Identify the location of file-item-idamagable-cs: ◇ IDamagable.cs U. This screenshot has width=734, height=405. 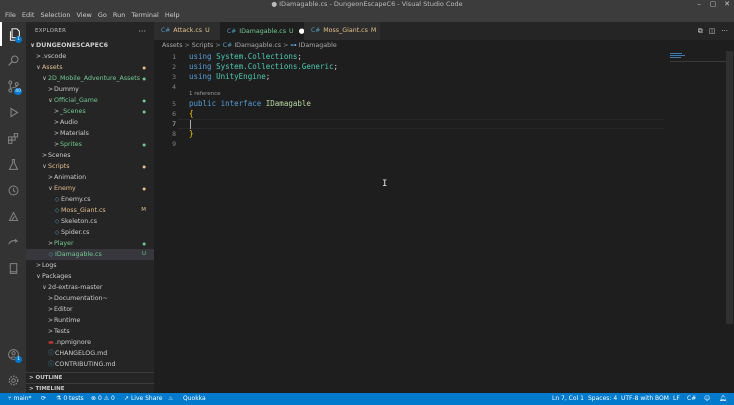
(90, 254).